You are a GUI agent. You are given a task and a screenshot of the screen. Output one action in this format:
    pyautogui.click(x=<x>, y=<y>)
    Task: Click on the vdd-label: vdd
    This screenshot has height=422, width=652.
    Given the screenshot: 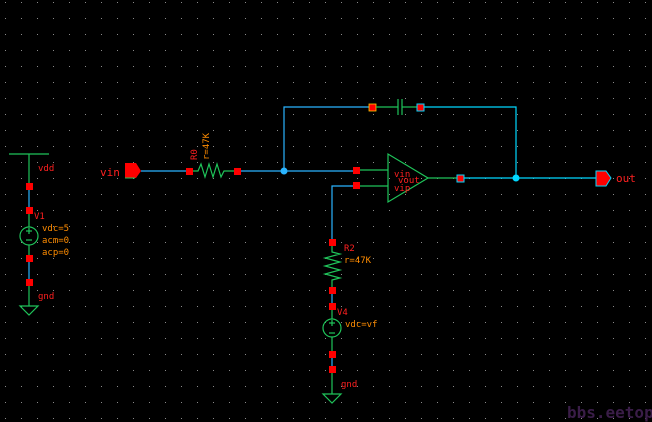 What is the action you would take?
    pyautogui.click(x=46, y=169)
    